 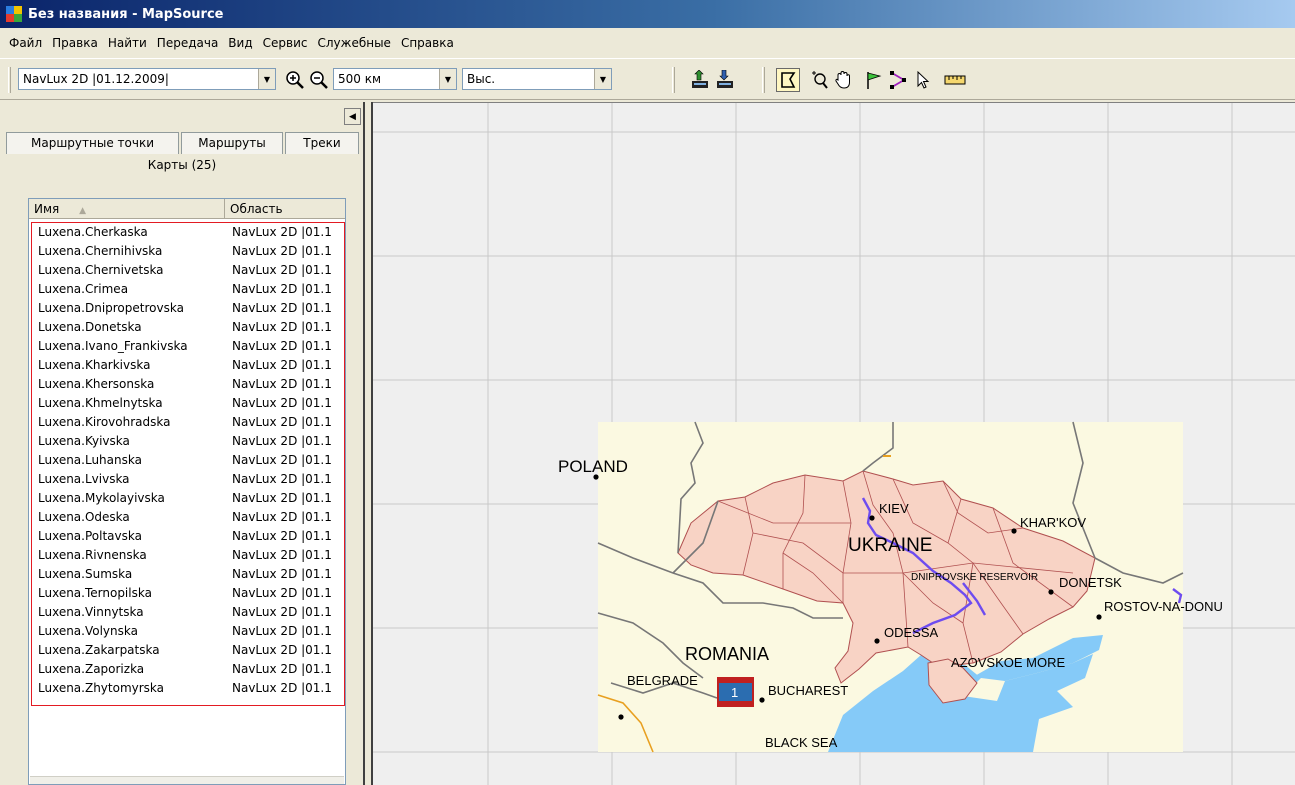 I want to click on menu-service: Сервис, so click(x=285, y=43).